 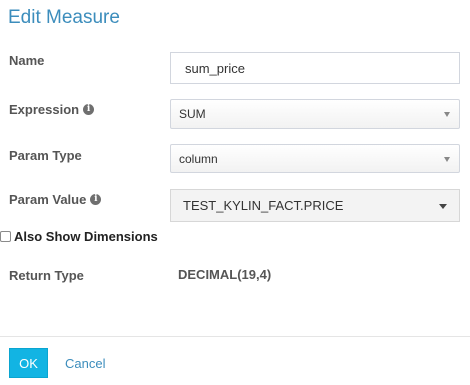 I want to click on param-type-label-text: Param Type, so click(x=45, y=155).